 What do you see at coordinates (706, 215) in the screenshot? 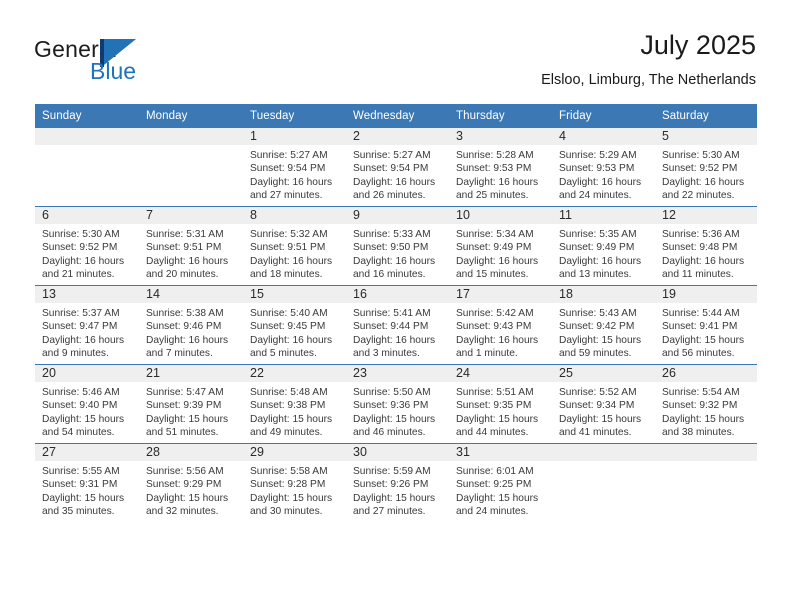
I see `day-number: 12` at bounding box center [706, 215].